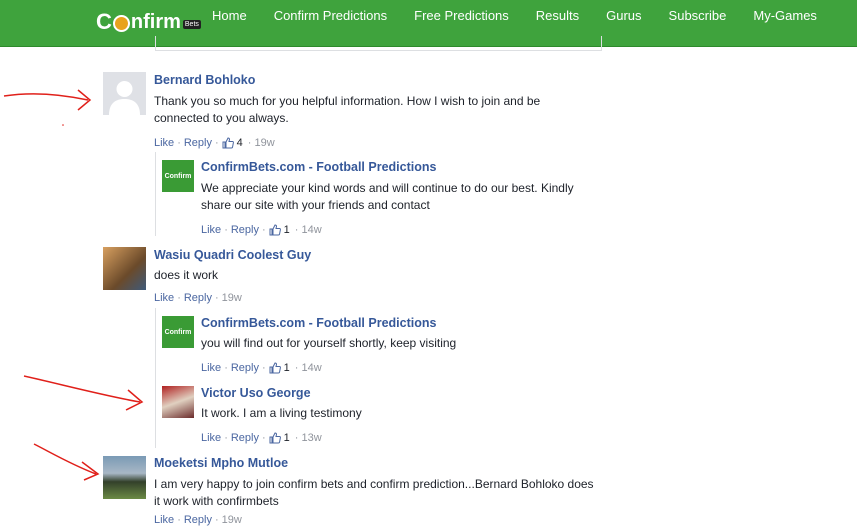 The width and height of the screenshot is (857, 526). What do you see at coordinates (229, 17) in the screenshot?
I see `nav-home: Home` at bounding box center [229, 17].